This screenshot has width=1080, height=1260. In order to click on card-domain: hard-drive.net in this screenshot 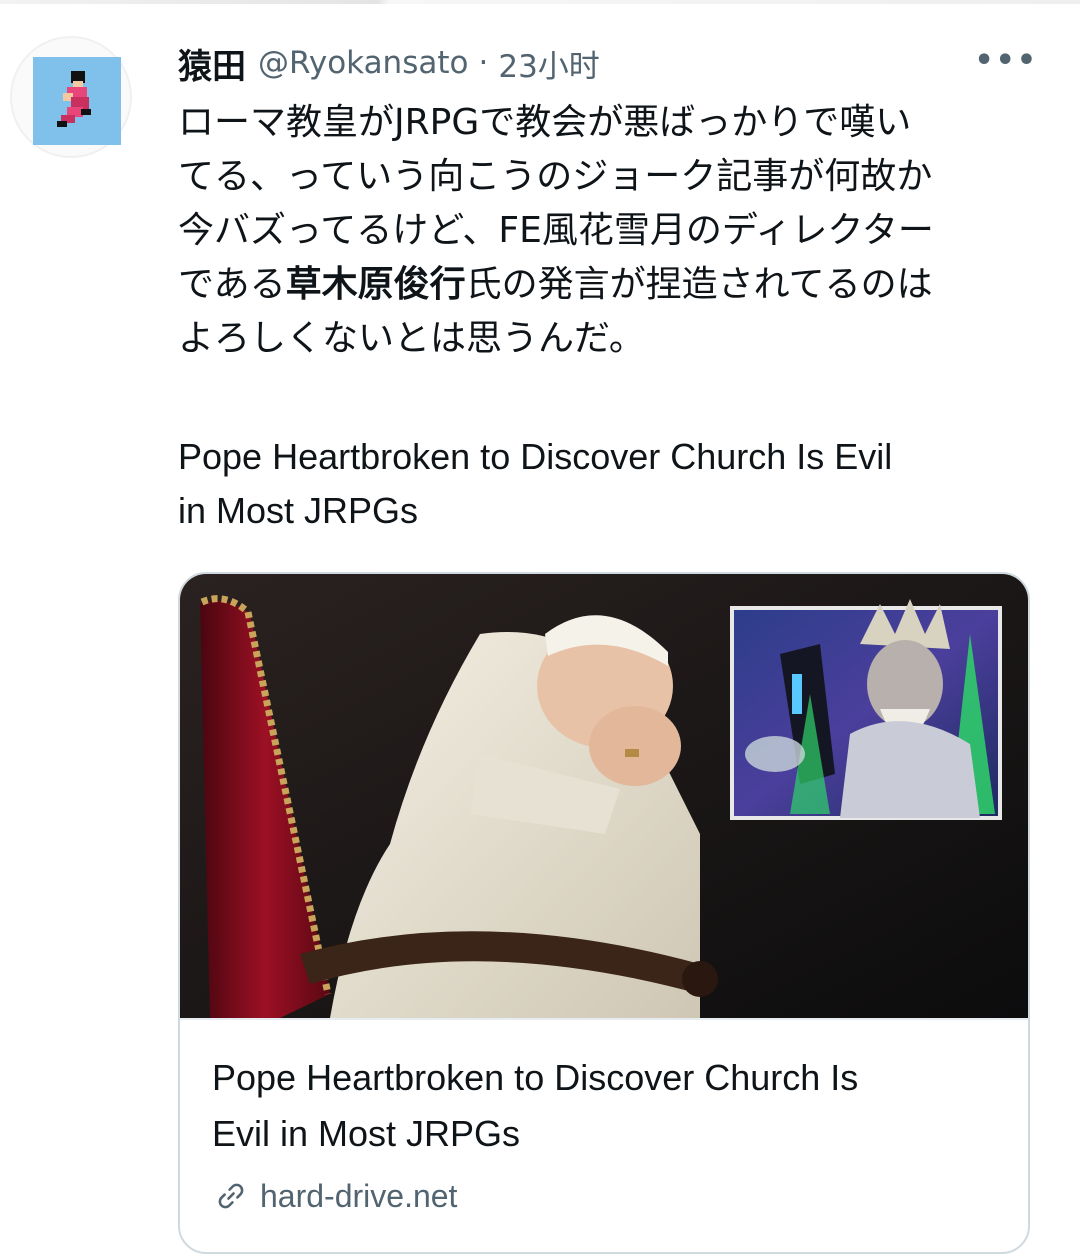, I will do `click(335, 1196)`.